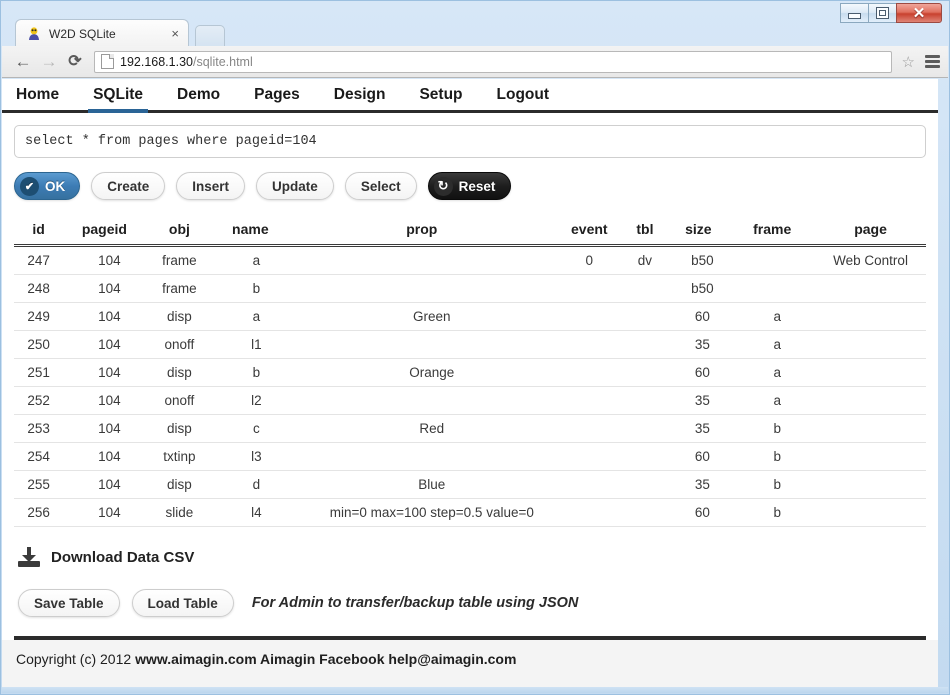 Image resolution: width=950 pixels, height=695 pixels. What do you see at coordinates (645, 400) in the screenshot?
I see `cell-tbl` at bounding box center [645, 400].